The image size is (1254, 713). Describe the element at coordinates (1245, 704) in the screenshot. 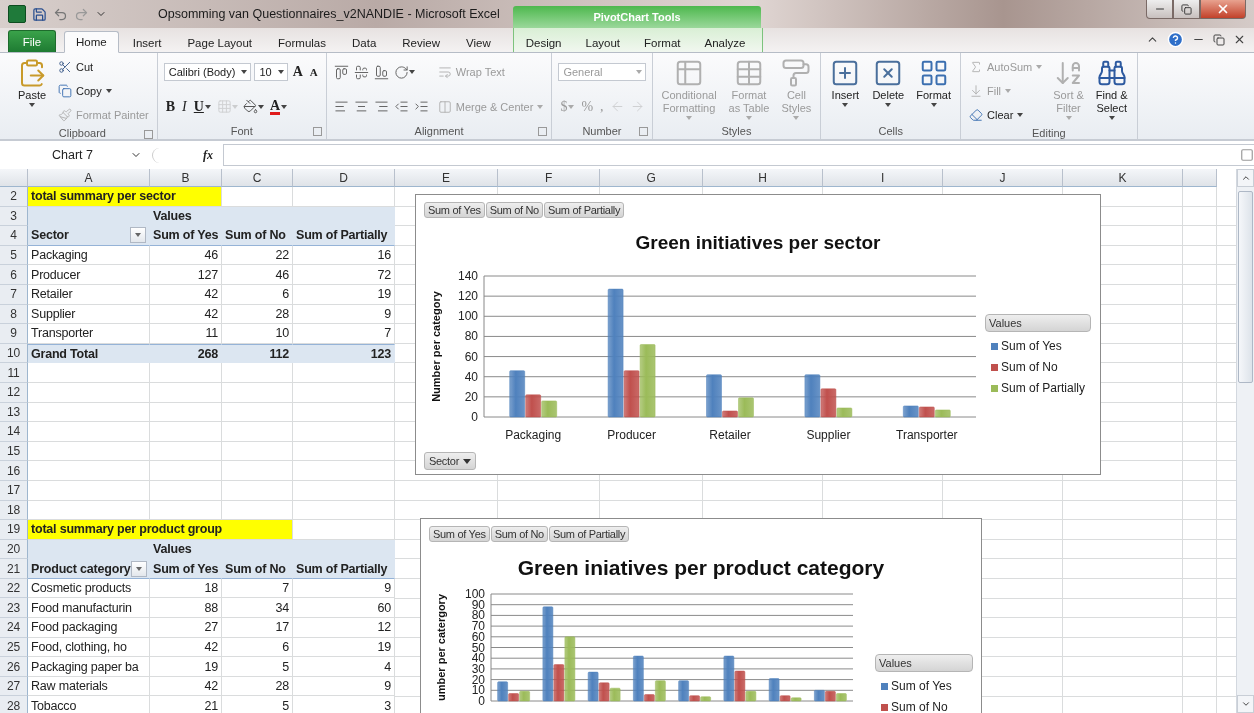

I see `scroll-down-button` at that location.